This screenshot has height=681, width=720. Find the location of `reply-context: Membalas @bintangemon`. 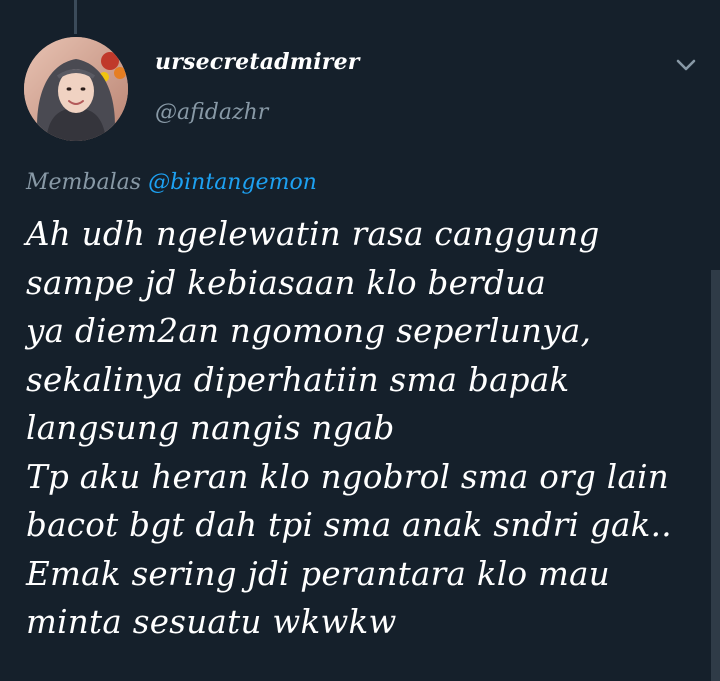

reply-context: Membalas @bintangemon is located at coordinates (171, 182).